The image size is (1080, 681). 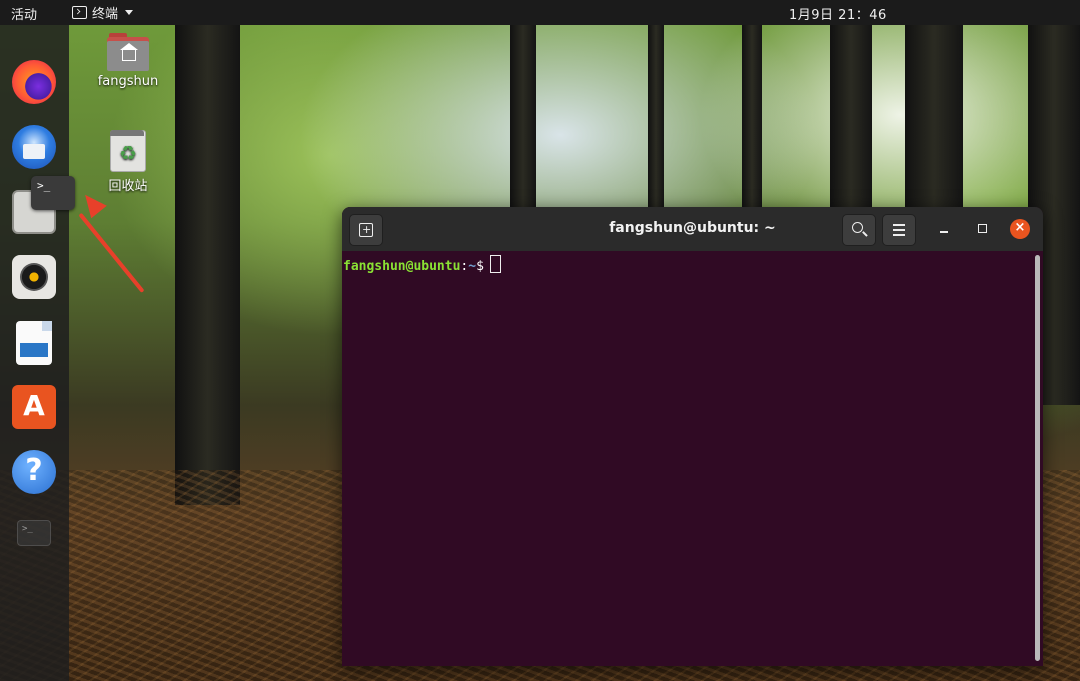 I want to click on help-icon: ?, so click(x=34, y=472).